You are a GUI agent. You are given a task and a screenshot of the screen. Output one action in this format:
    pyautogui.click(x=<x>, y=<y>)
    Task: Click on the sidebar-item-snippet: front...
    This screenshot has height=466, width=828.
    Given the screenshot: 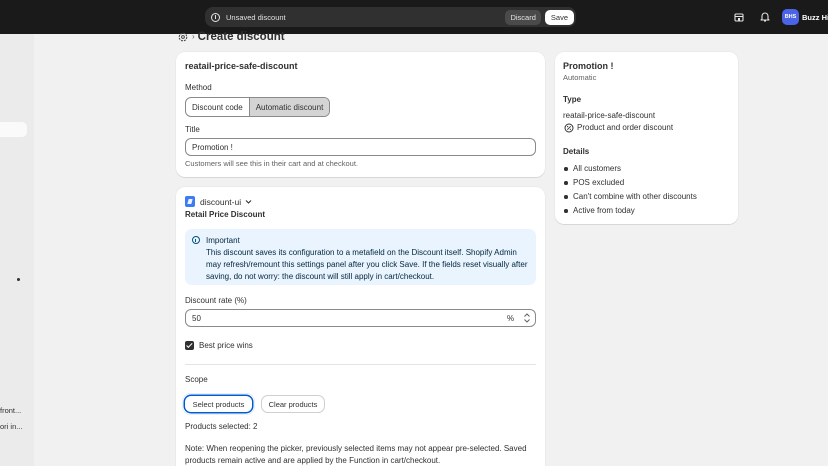 What is the action you would take?
    pyautogui.click(x=10, y=410)
    